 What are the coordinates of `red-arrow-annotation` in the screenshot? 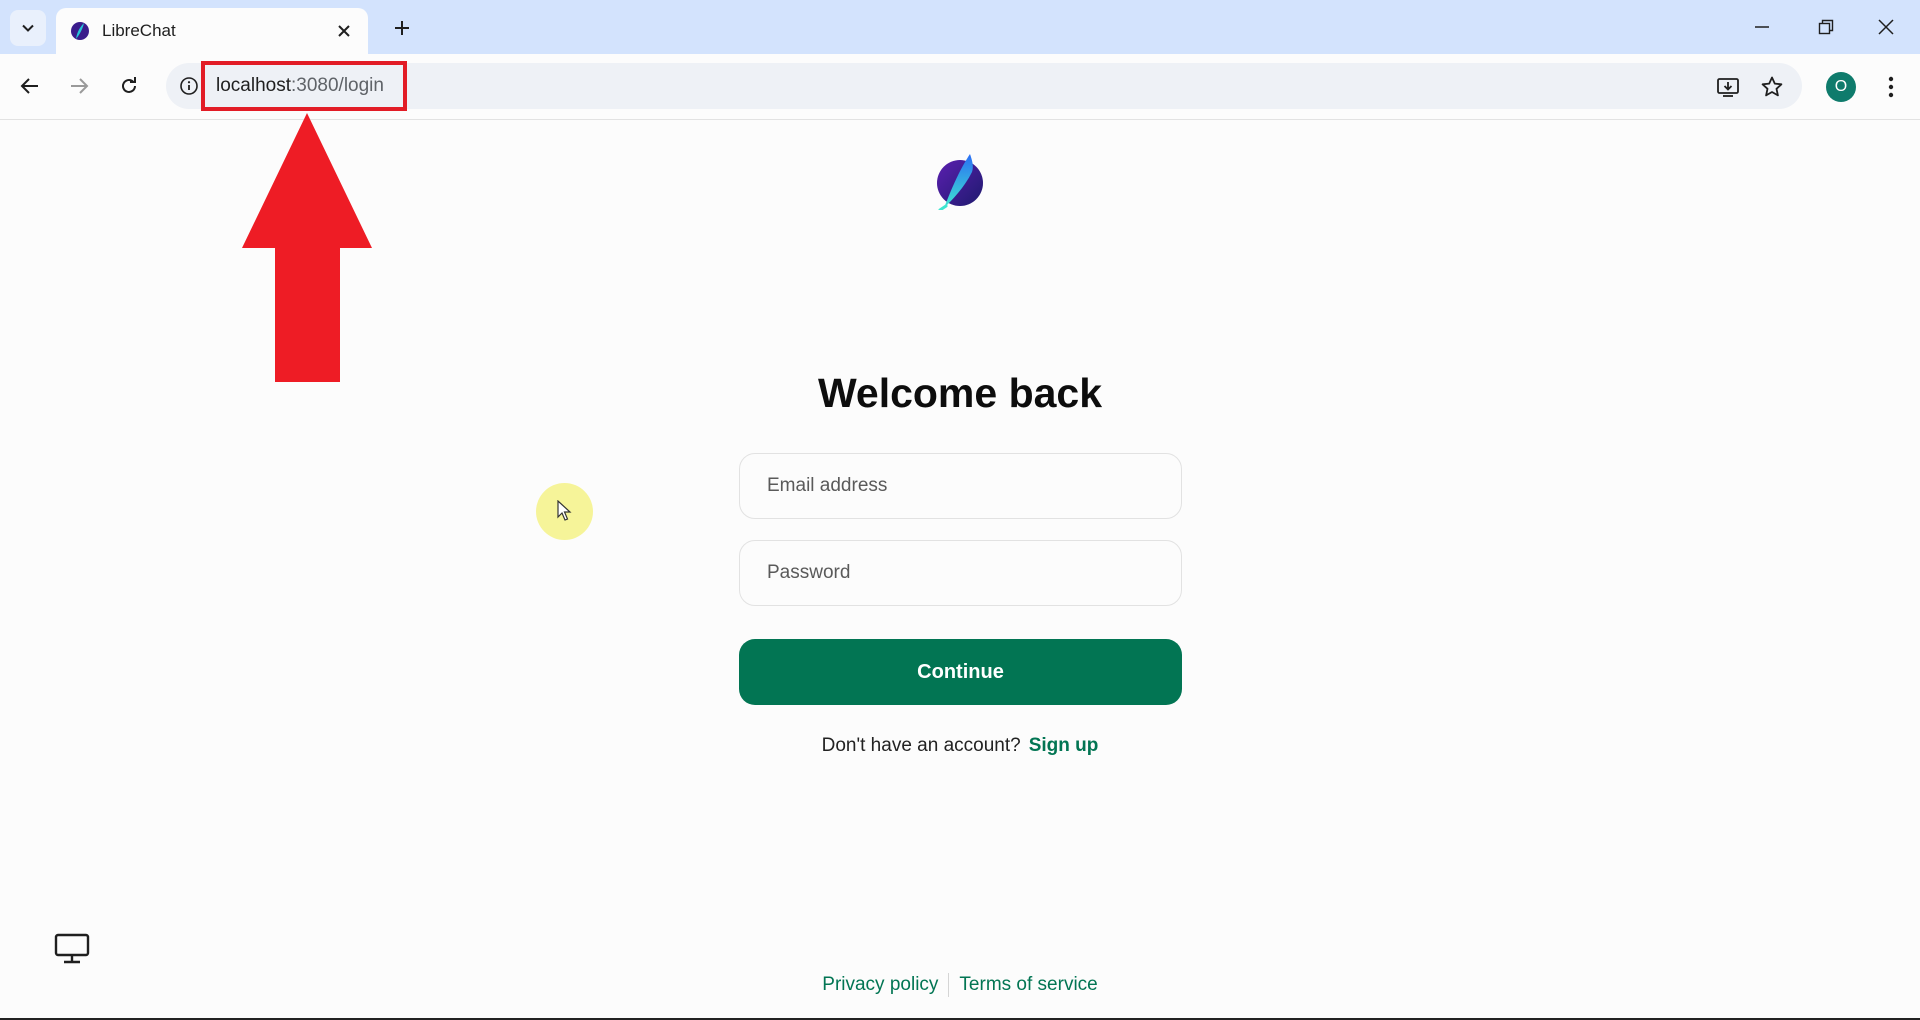 It's located at (307, 247).